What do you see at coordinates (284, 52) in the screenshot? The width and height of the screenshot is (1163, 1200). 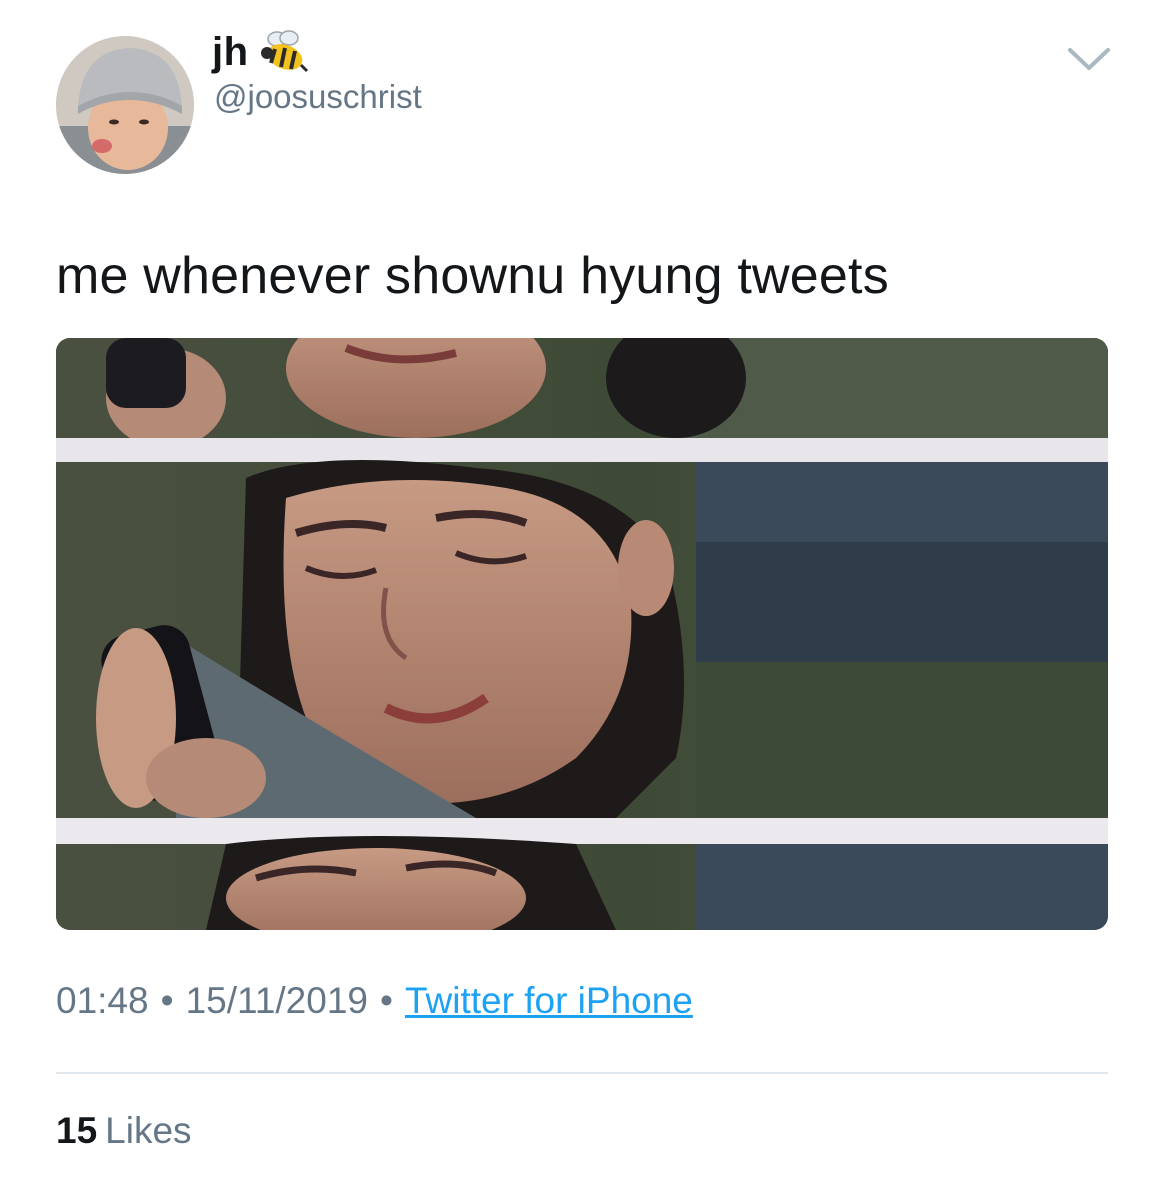 I see `bee-icon` at bounding box center [284, 52].